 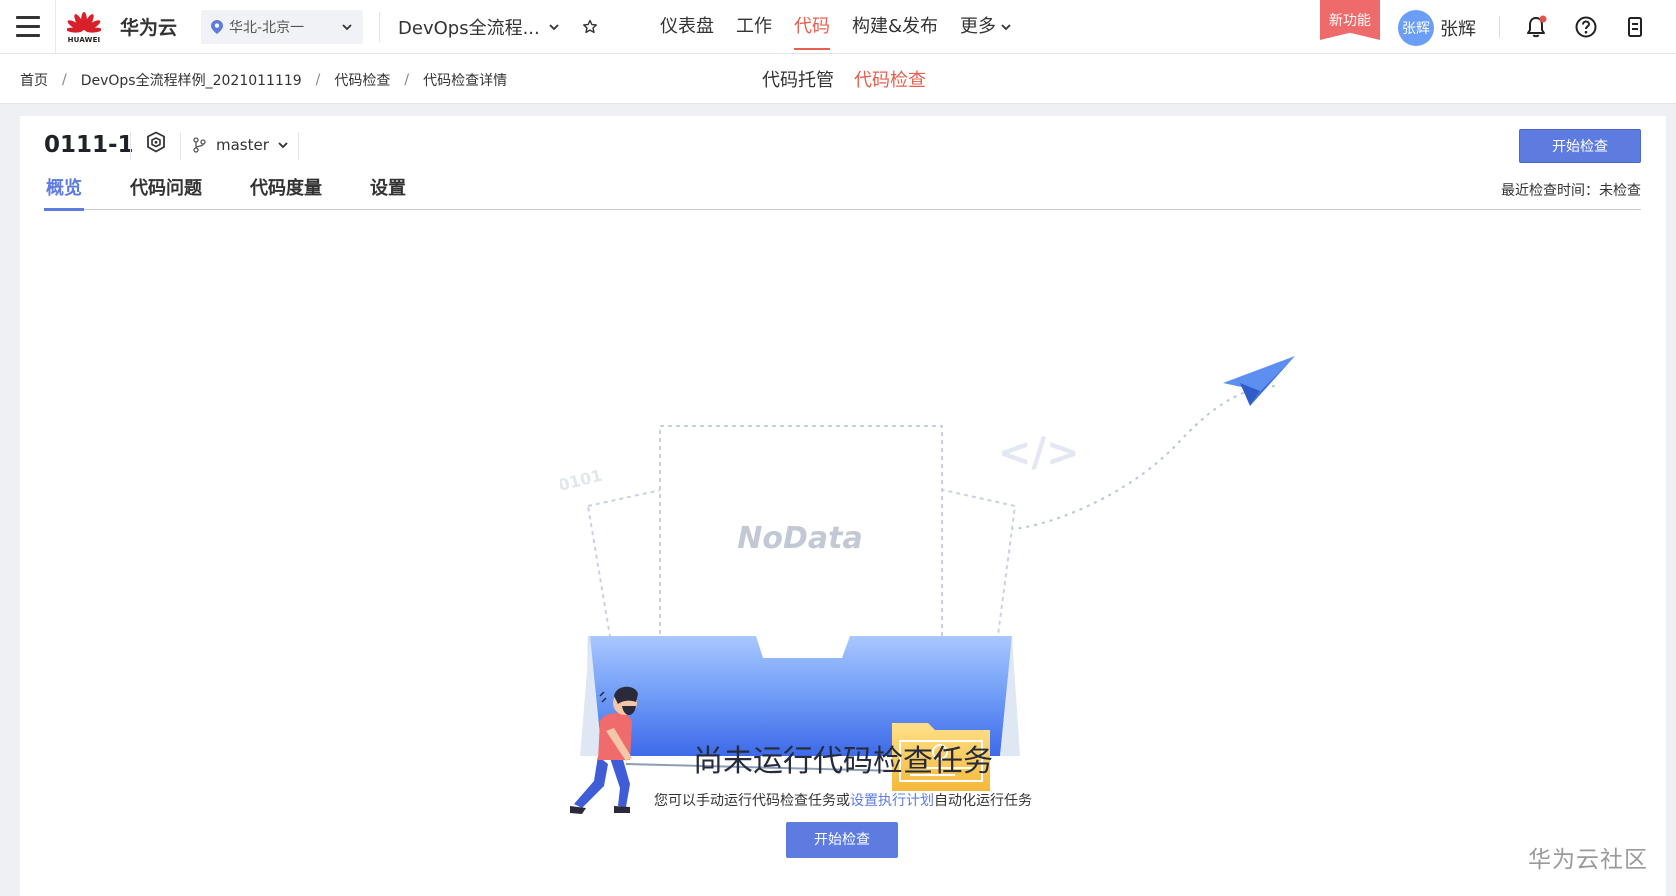 What do you see at coordinates (191, 80) in the screenshot?
I see `breadcrumb-project: DevOps全流程样例_2021011119` at bounding box center [191, 80].